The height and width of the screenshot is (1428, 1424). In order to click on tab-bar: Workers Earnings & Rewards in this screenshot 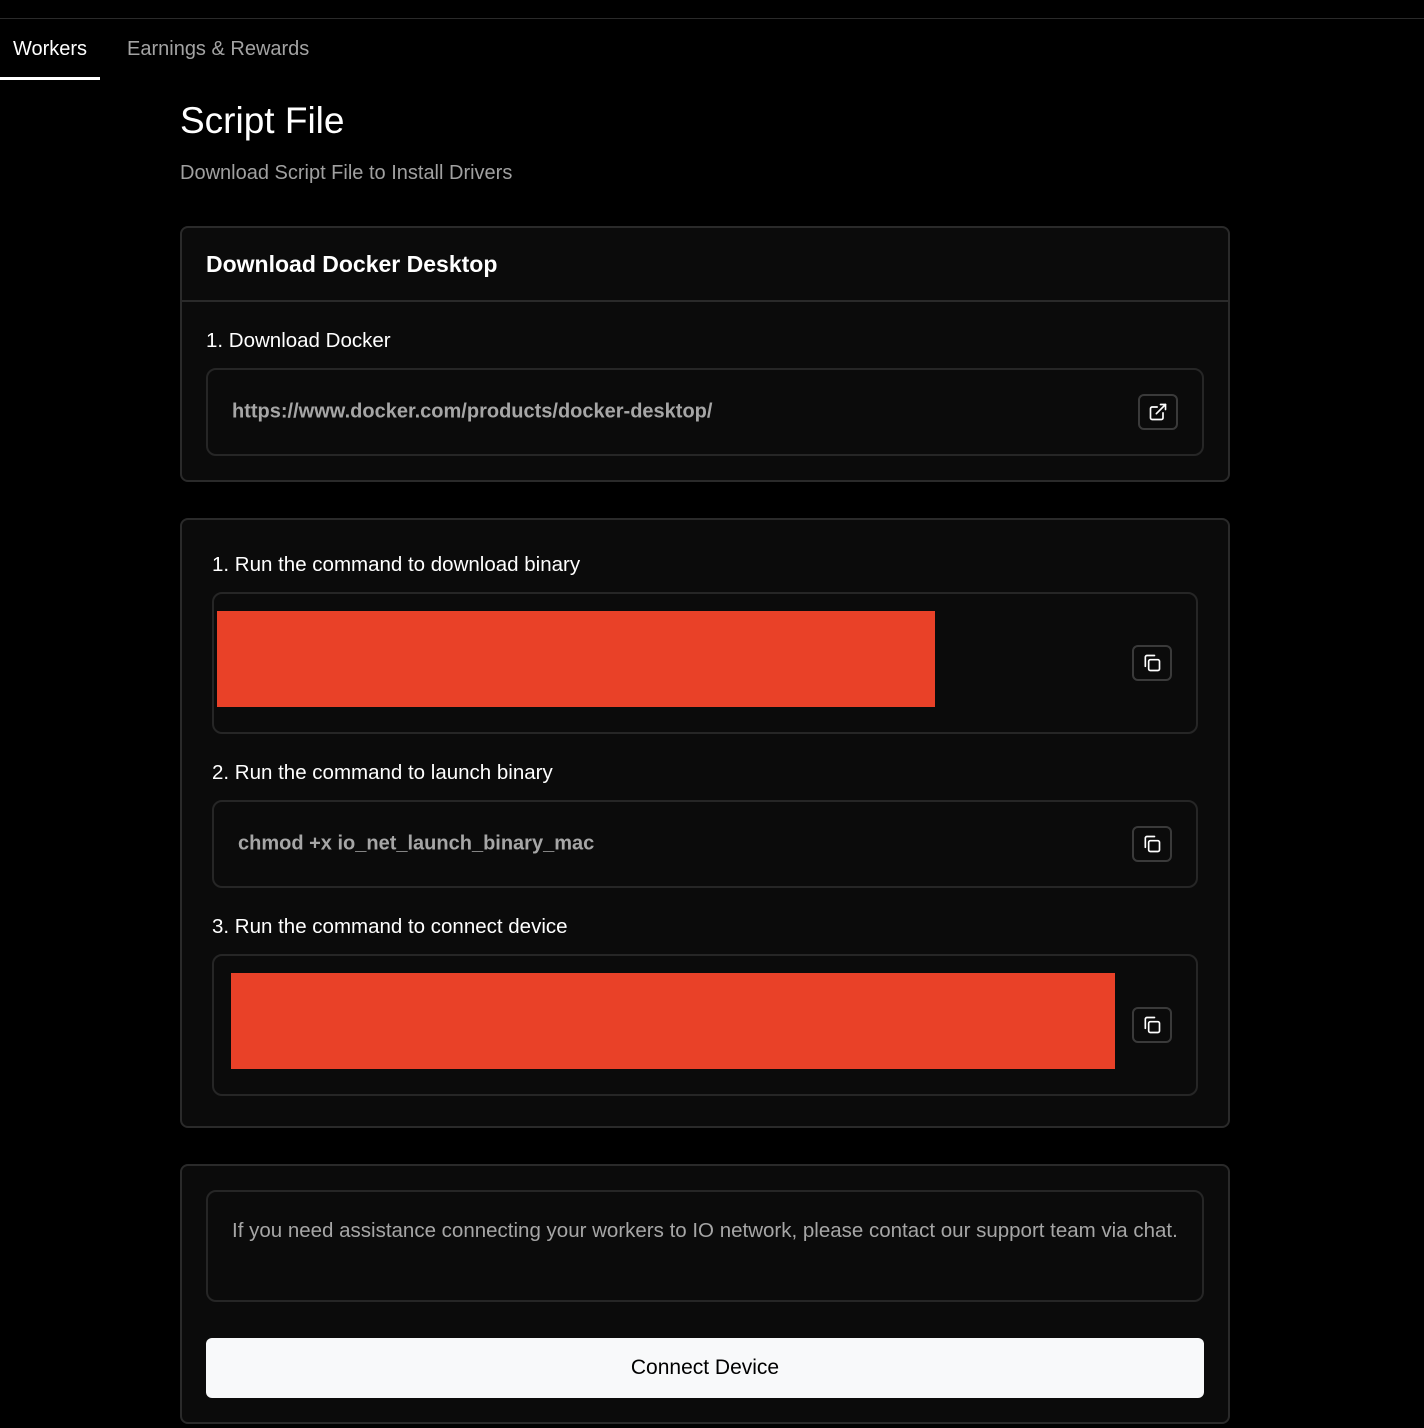, I will do `click(200, 50)`.